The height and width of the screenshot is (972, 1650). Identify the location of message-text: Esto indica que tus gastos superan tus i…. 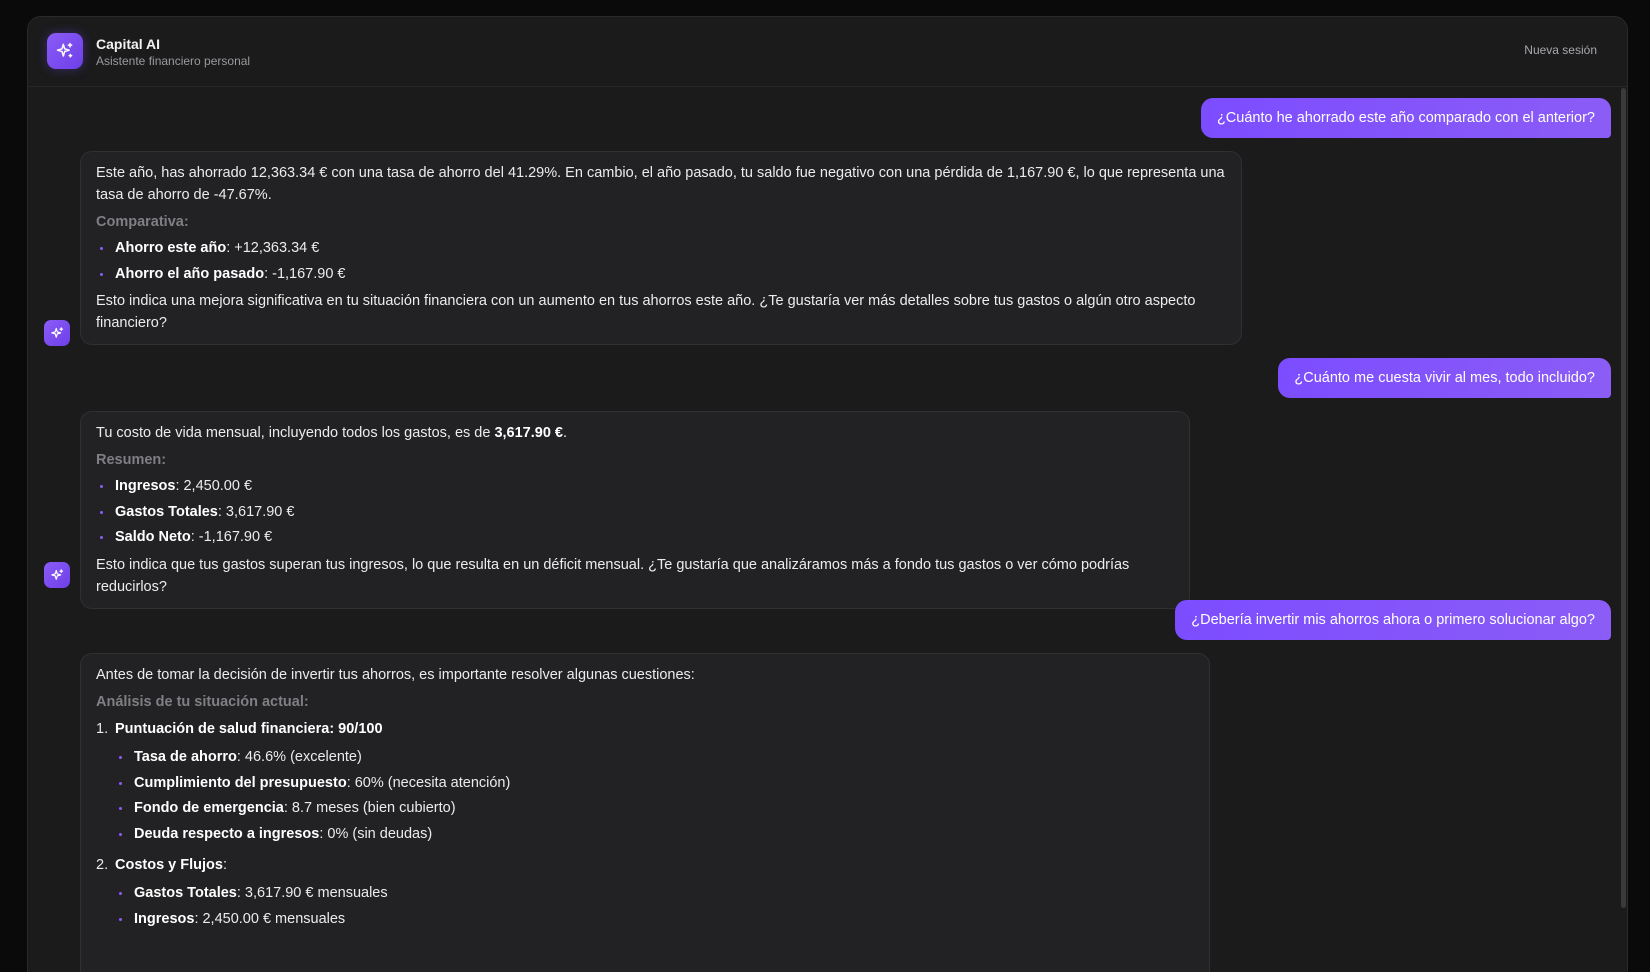
(613, 575).